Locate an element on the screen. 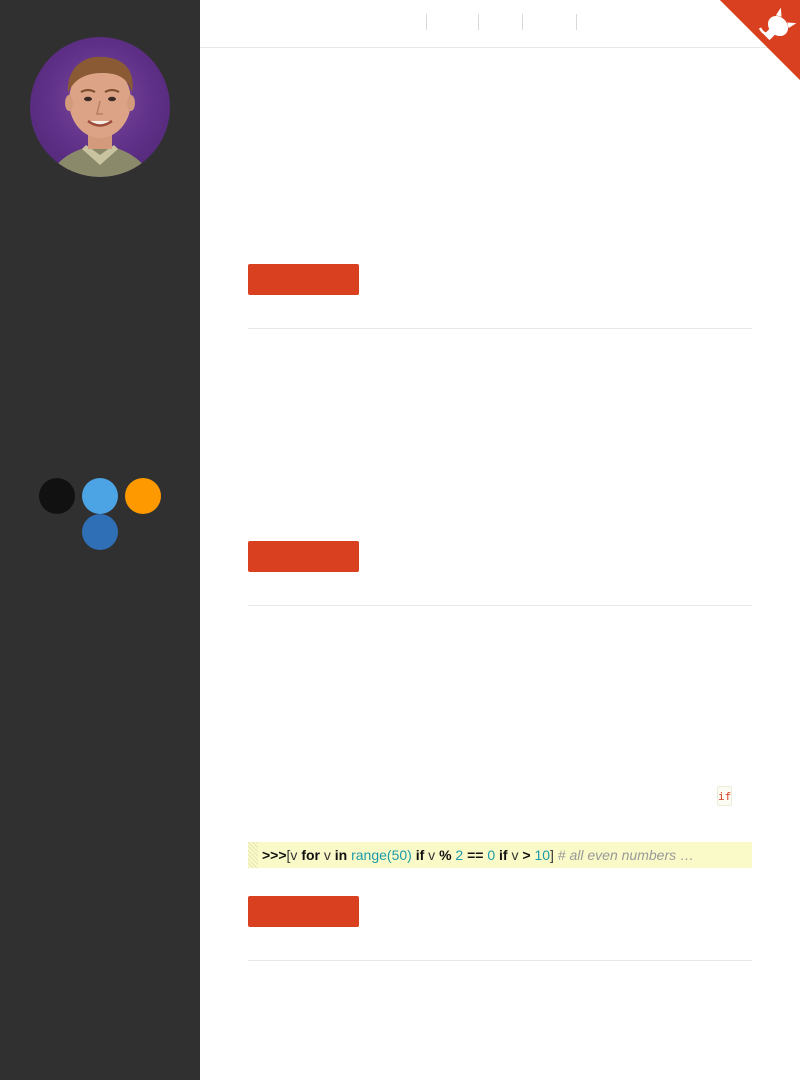 The width and height of the screenshot is (800, 1080). linkedin-icon is located at coordinates (100, 532).